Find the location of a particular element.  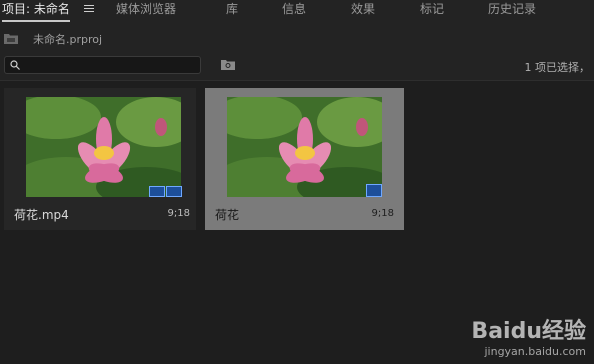

panel-tab-bar: 项目: 未命名 媒体浏览器 库 信息 效果 标记 历史记录 is located at coordinates (297, 11).